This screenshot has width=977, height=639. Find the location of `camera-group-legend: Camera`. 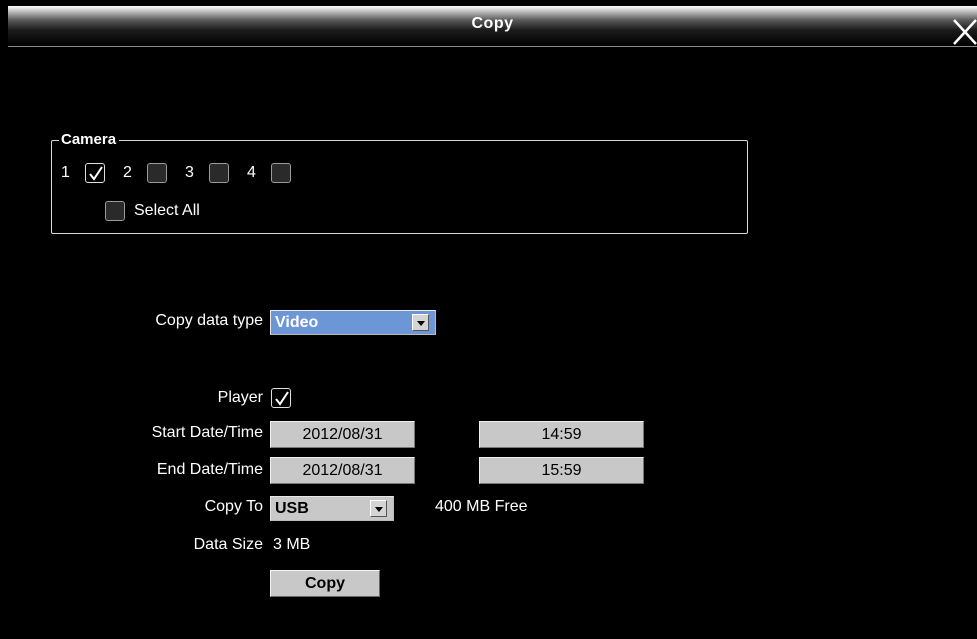

camera-group-legend: Camera is located at coordinates (89, 140).